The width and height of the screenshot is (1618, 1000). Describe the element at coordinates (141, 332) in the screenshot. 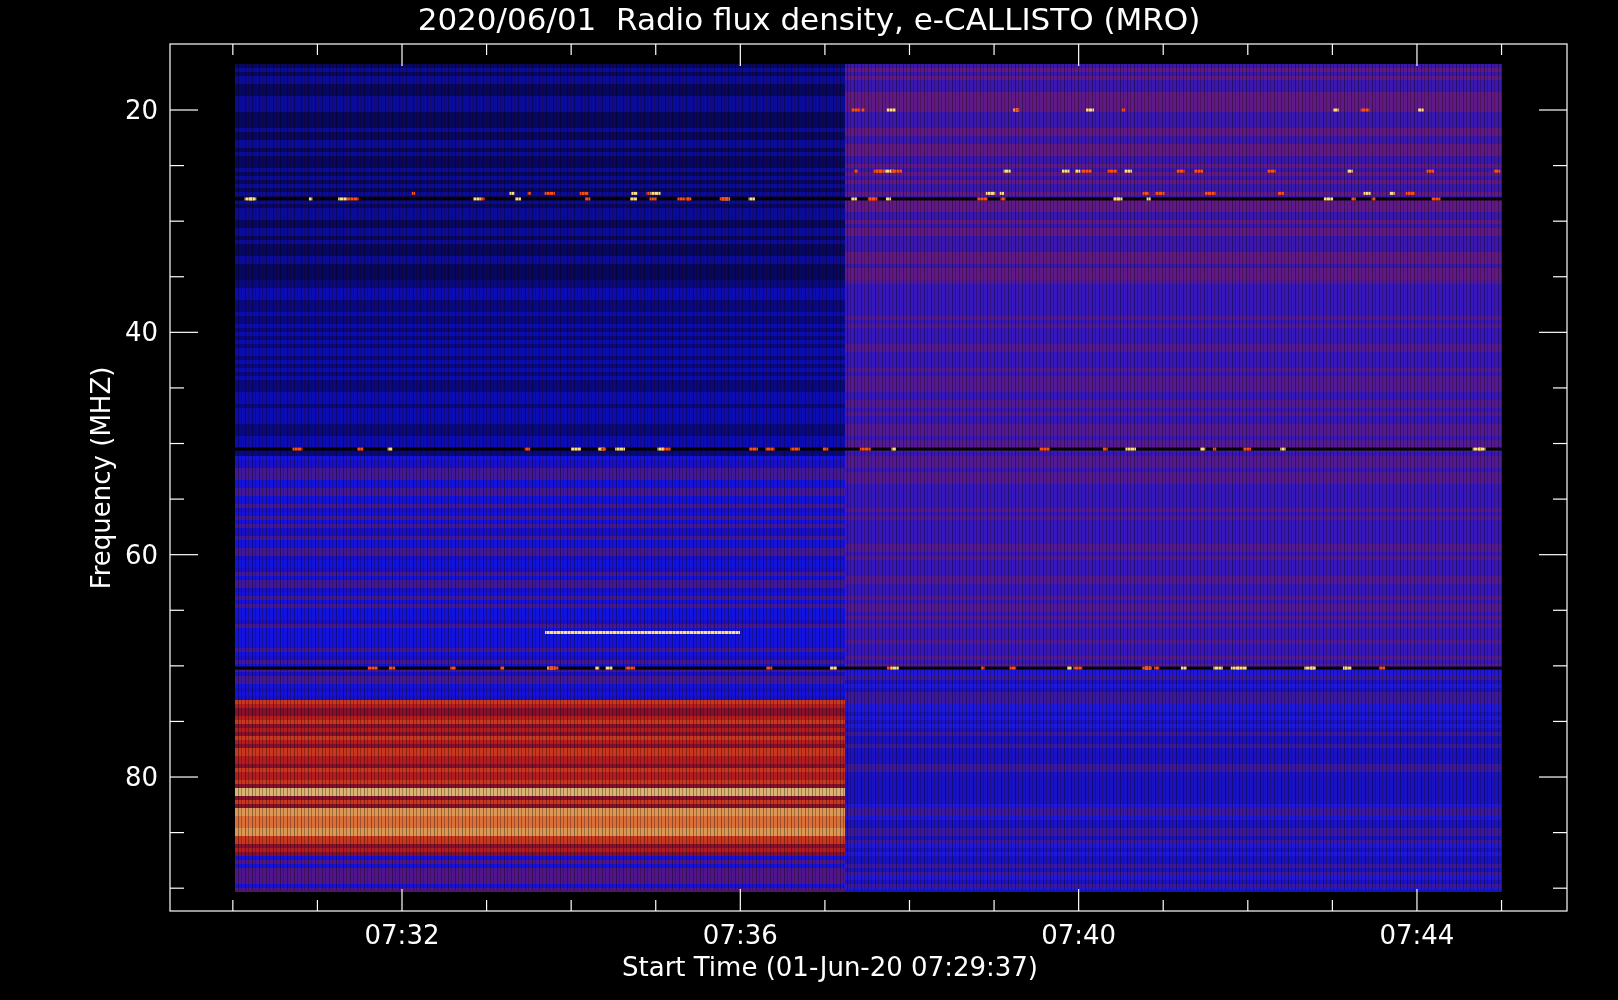

I see `y-tick-label: 40` at that location.